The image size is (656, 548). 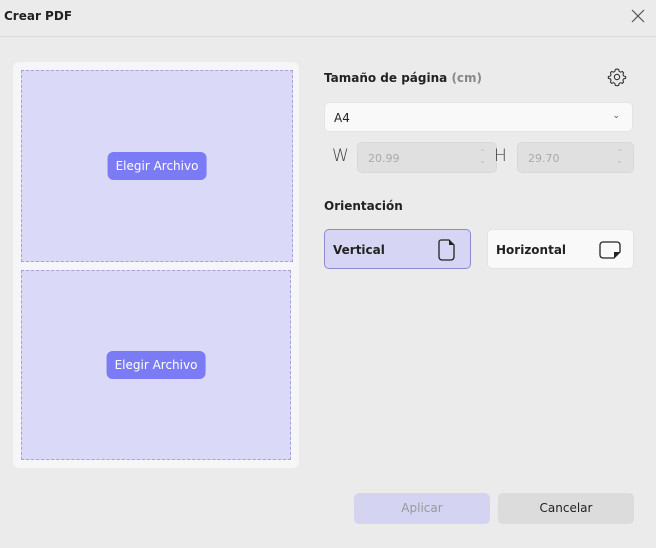 What do you see at coordinates (566, 508) in the screenshot?
I see `cancel-button: Cancelar` at bounding box center [566, 508].